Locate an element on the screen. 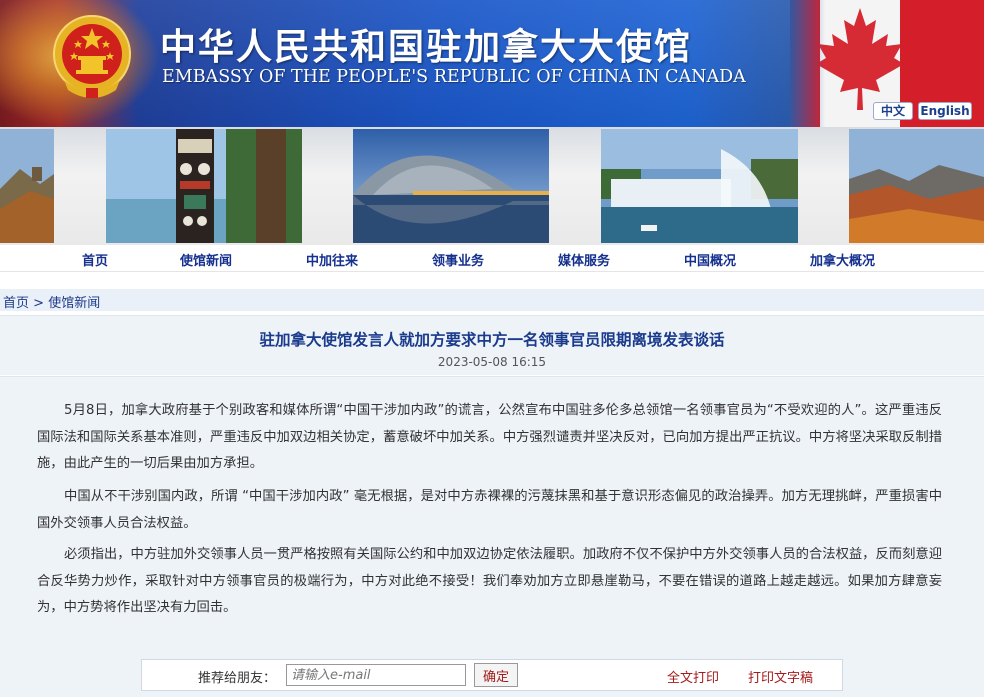 This screenshot has width=984, height=697. nav-home: 首页 is located at coordinates (95, 259).